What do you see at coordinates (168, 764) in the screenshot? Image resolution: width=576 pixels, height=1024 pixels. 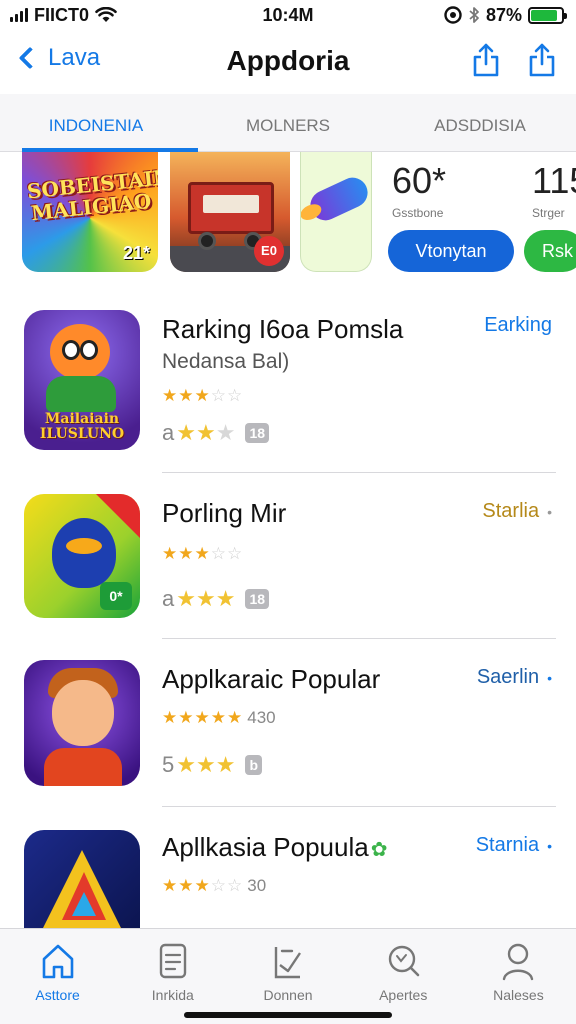 I see `rating-prefix: 5` at bounding box center [168, 764].